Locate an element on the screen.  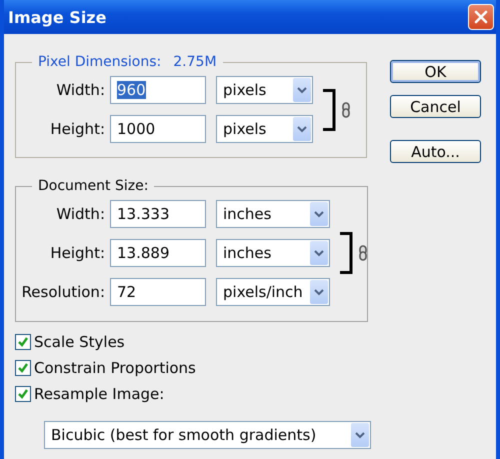
dialog-button: OK is located at coordinates (435, 71).